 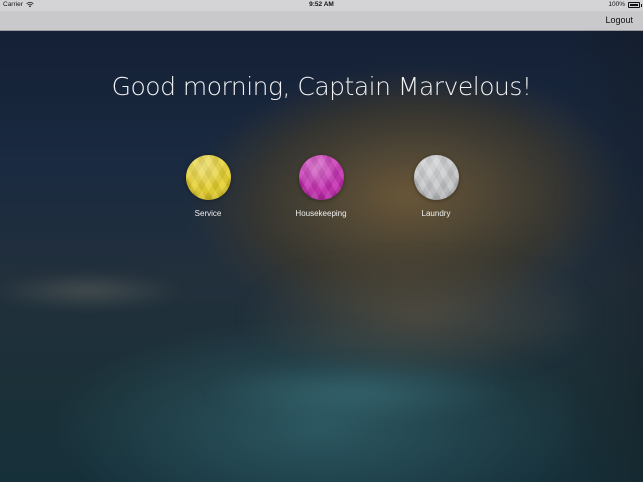 I want to click on greeting-title: Good morning, Captain Marvelous!, so click(x=321, y=86).